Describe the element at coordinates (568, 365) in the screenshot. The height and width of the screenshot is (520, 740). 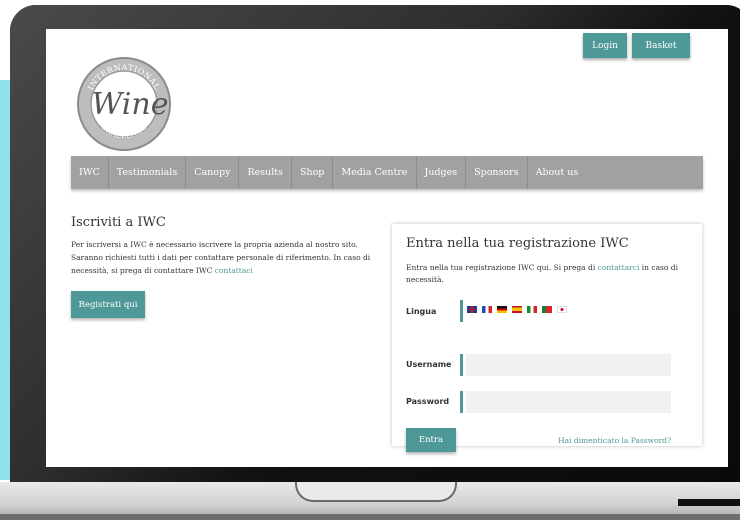
I see `username-input` at that location.